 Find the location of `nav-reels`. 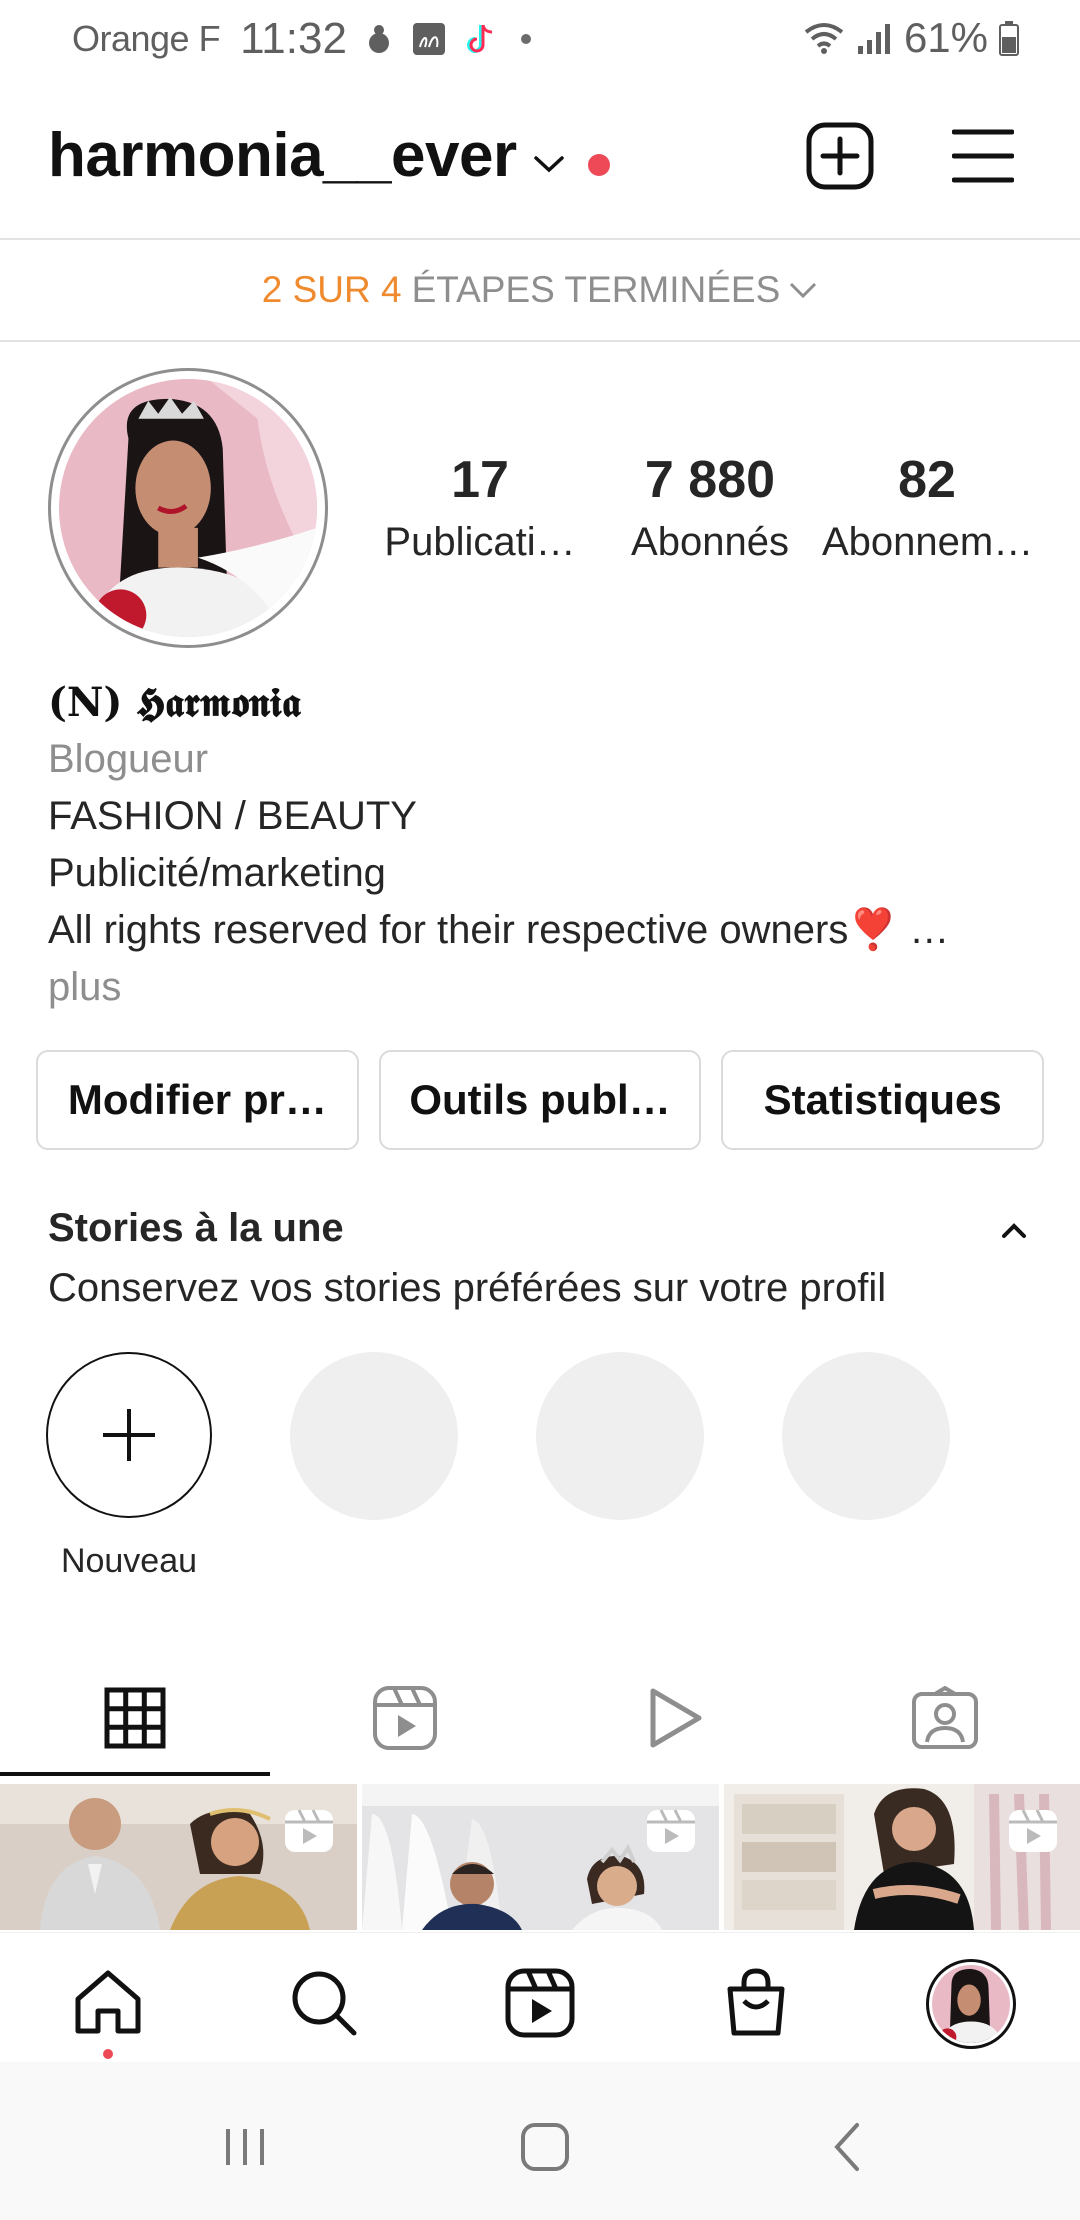

nav-reels is located at coordinates (540, 2003).